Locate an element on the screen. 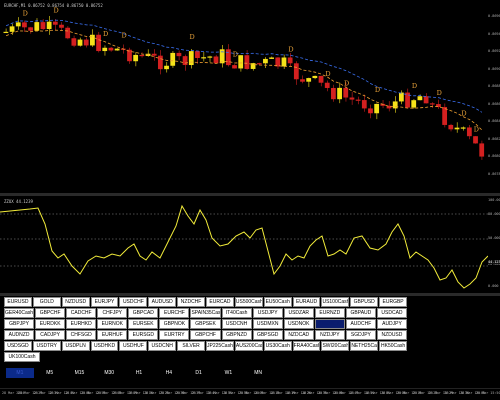 Image resolution: width=500 pixels, height=400 pixels. symbol-button-us100cash: US100Cash is located at coordinates (335, 302).